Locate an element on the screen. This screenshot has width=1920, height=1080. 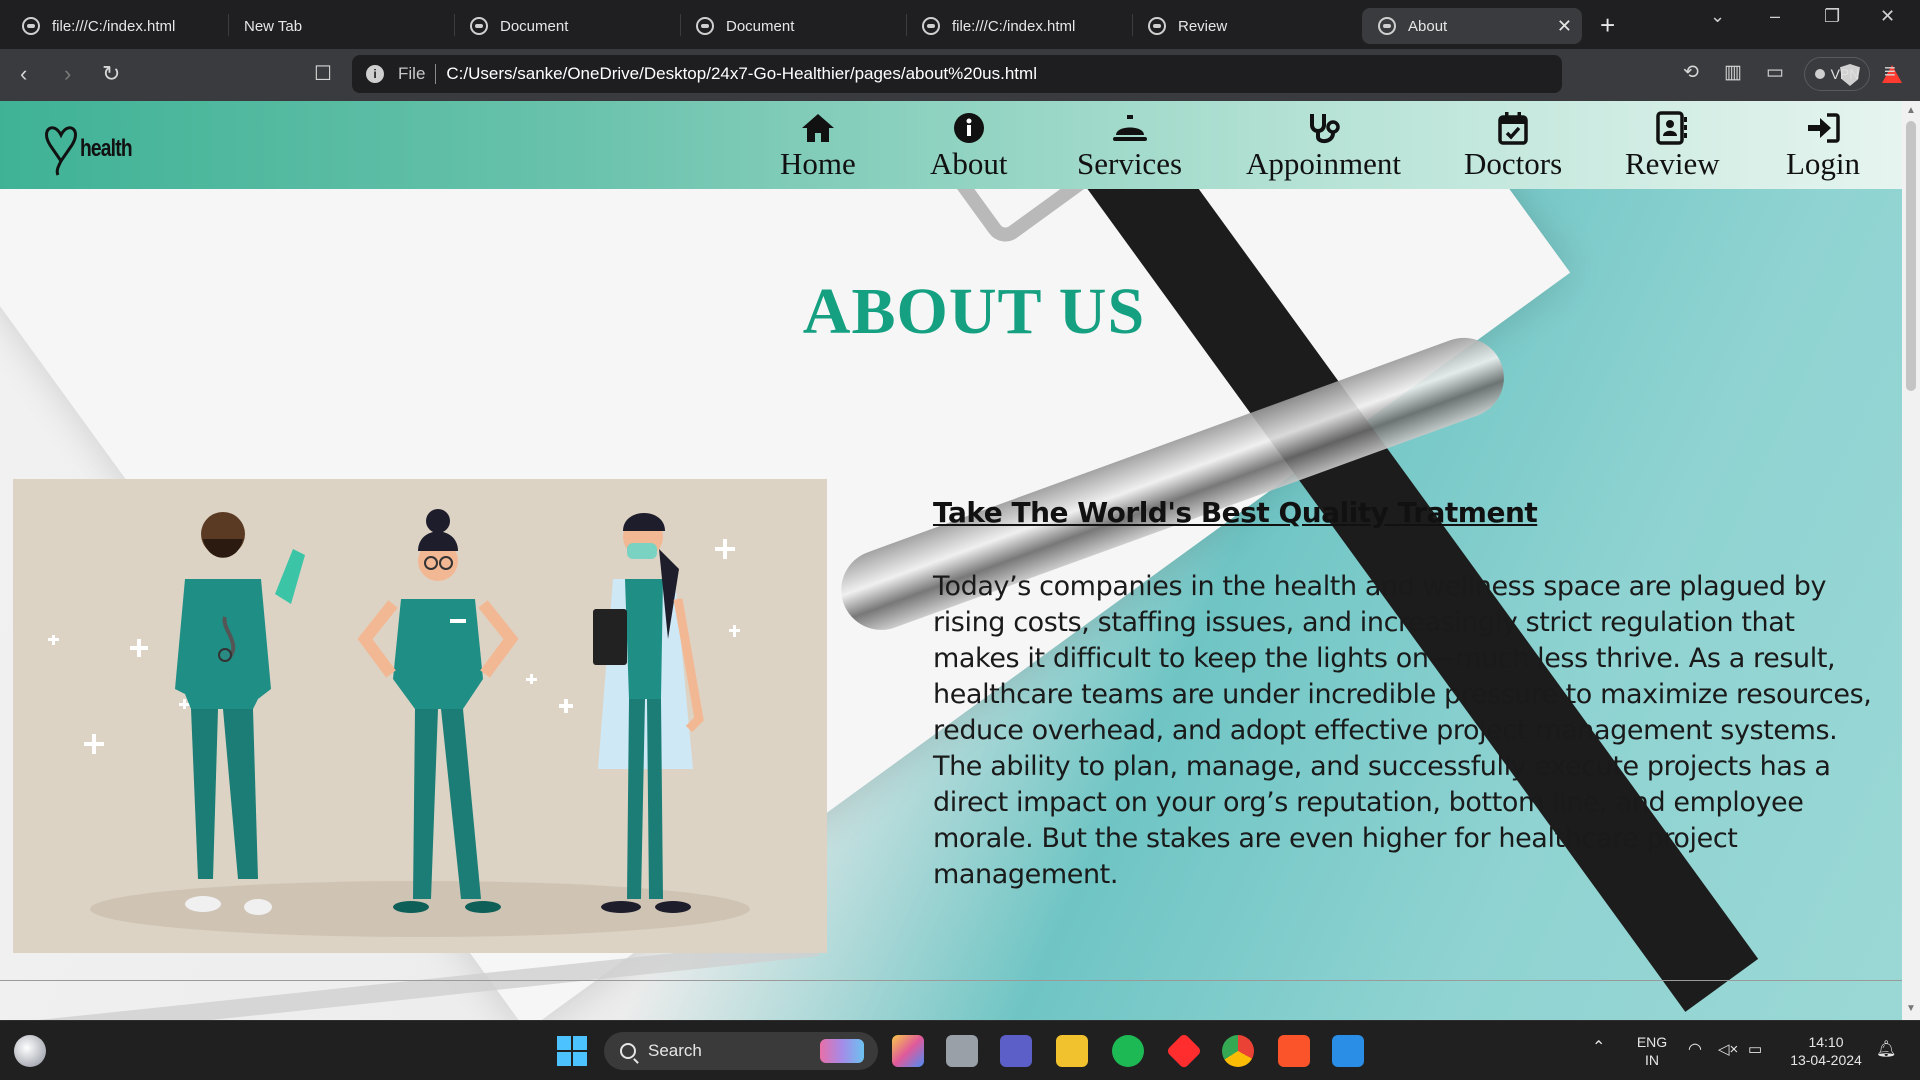
vpn-label: VPN is located at coordinates (1845, 74).